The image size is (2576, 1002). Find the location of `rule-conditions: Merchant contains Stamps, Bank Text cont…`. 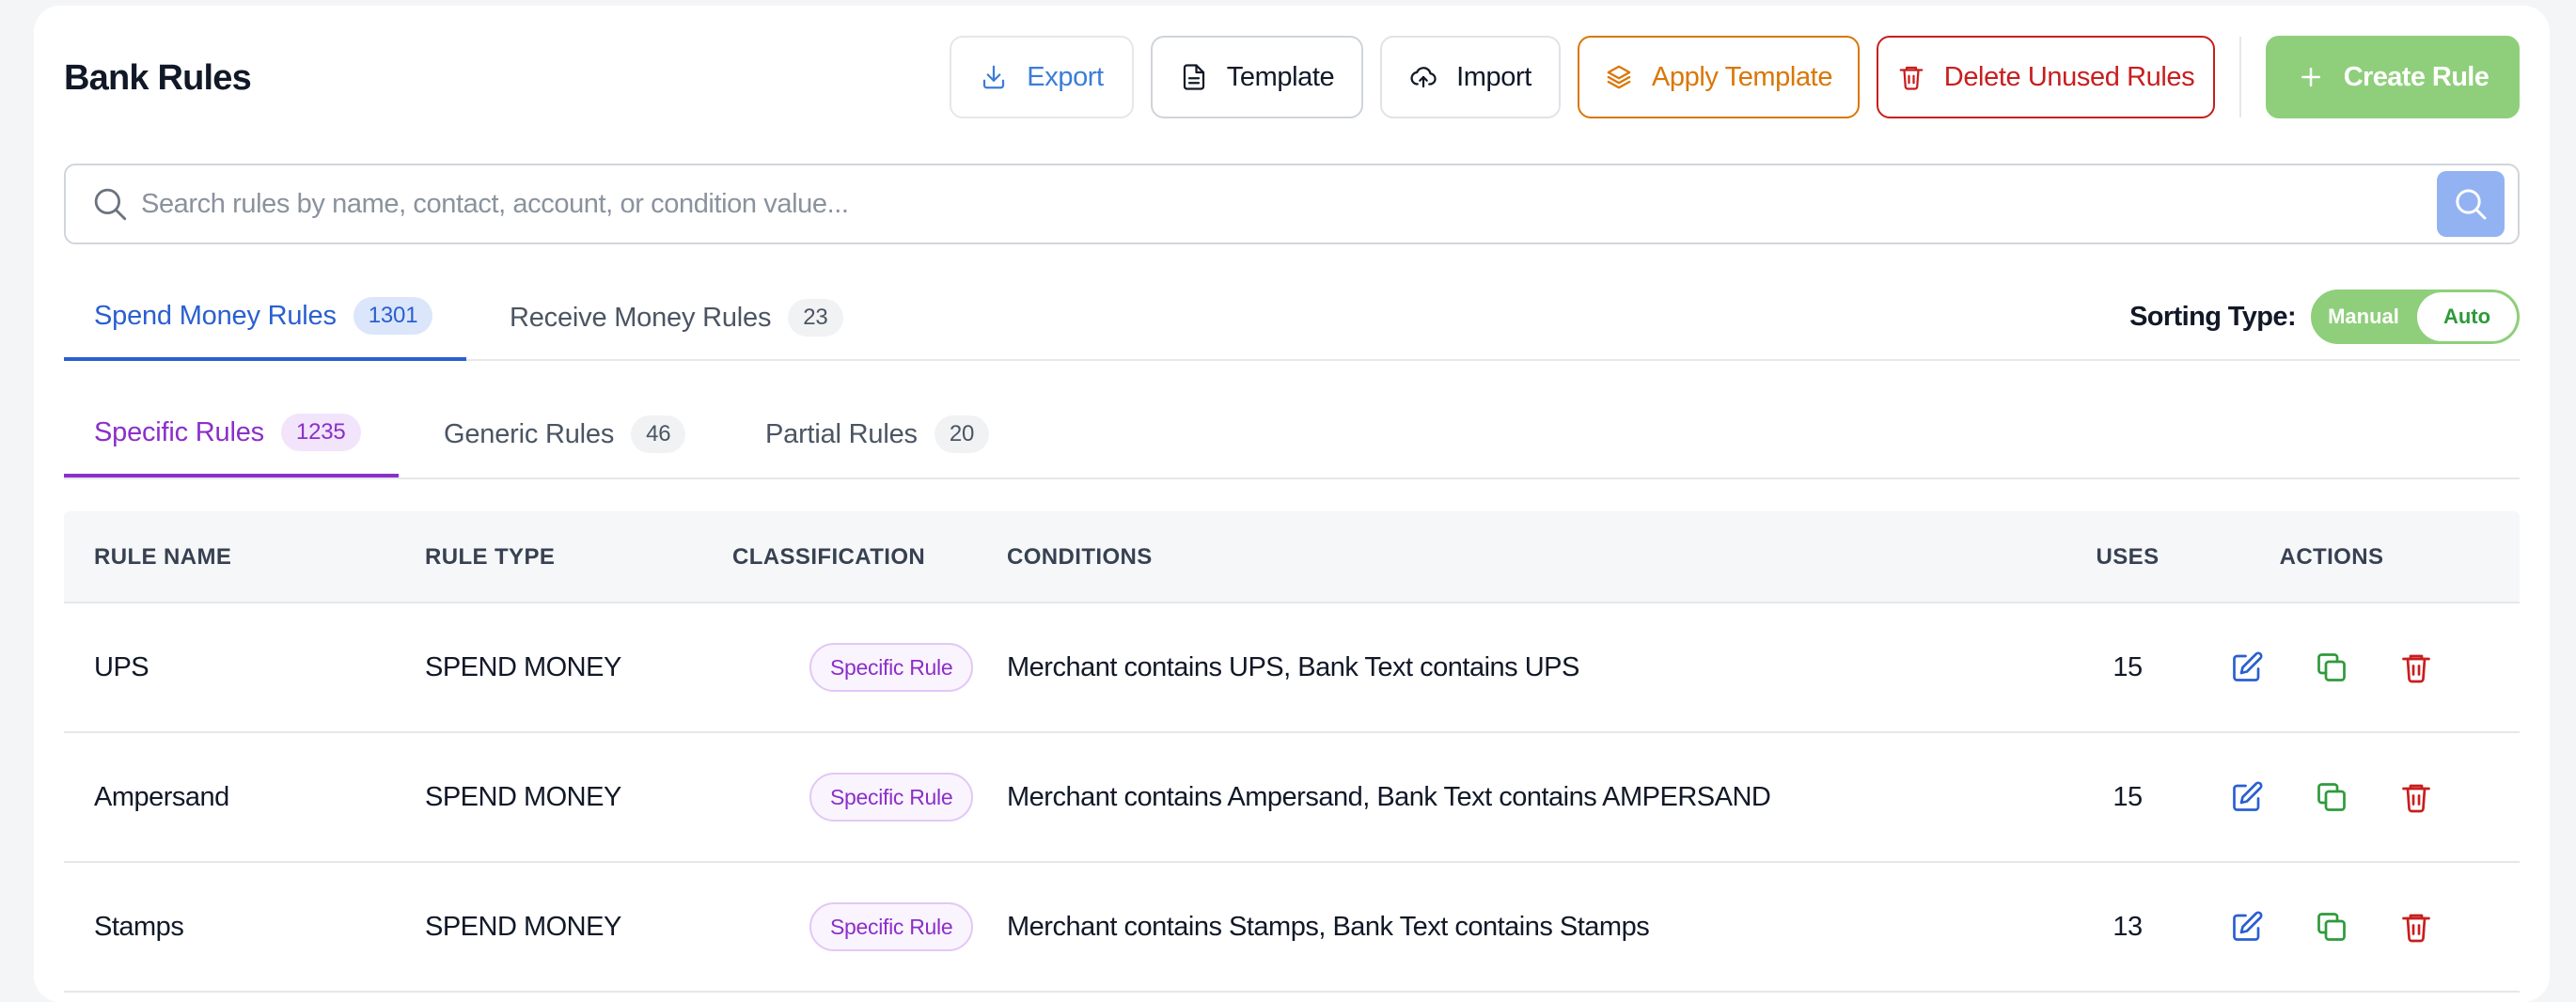

rule-conditions: Merchant contains Stamps, Bank Text cont… is located at coordinates (1329, 926).